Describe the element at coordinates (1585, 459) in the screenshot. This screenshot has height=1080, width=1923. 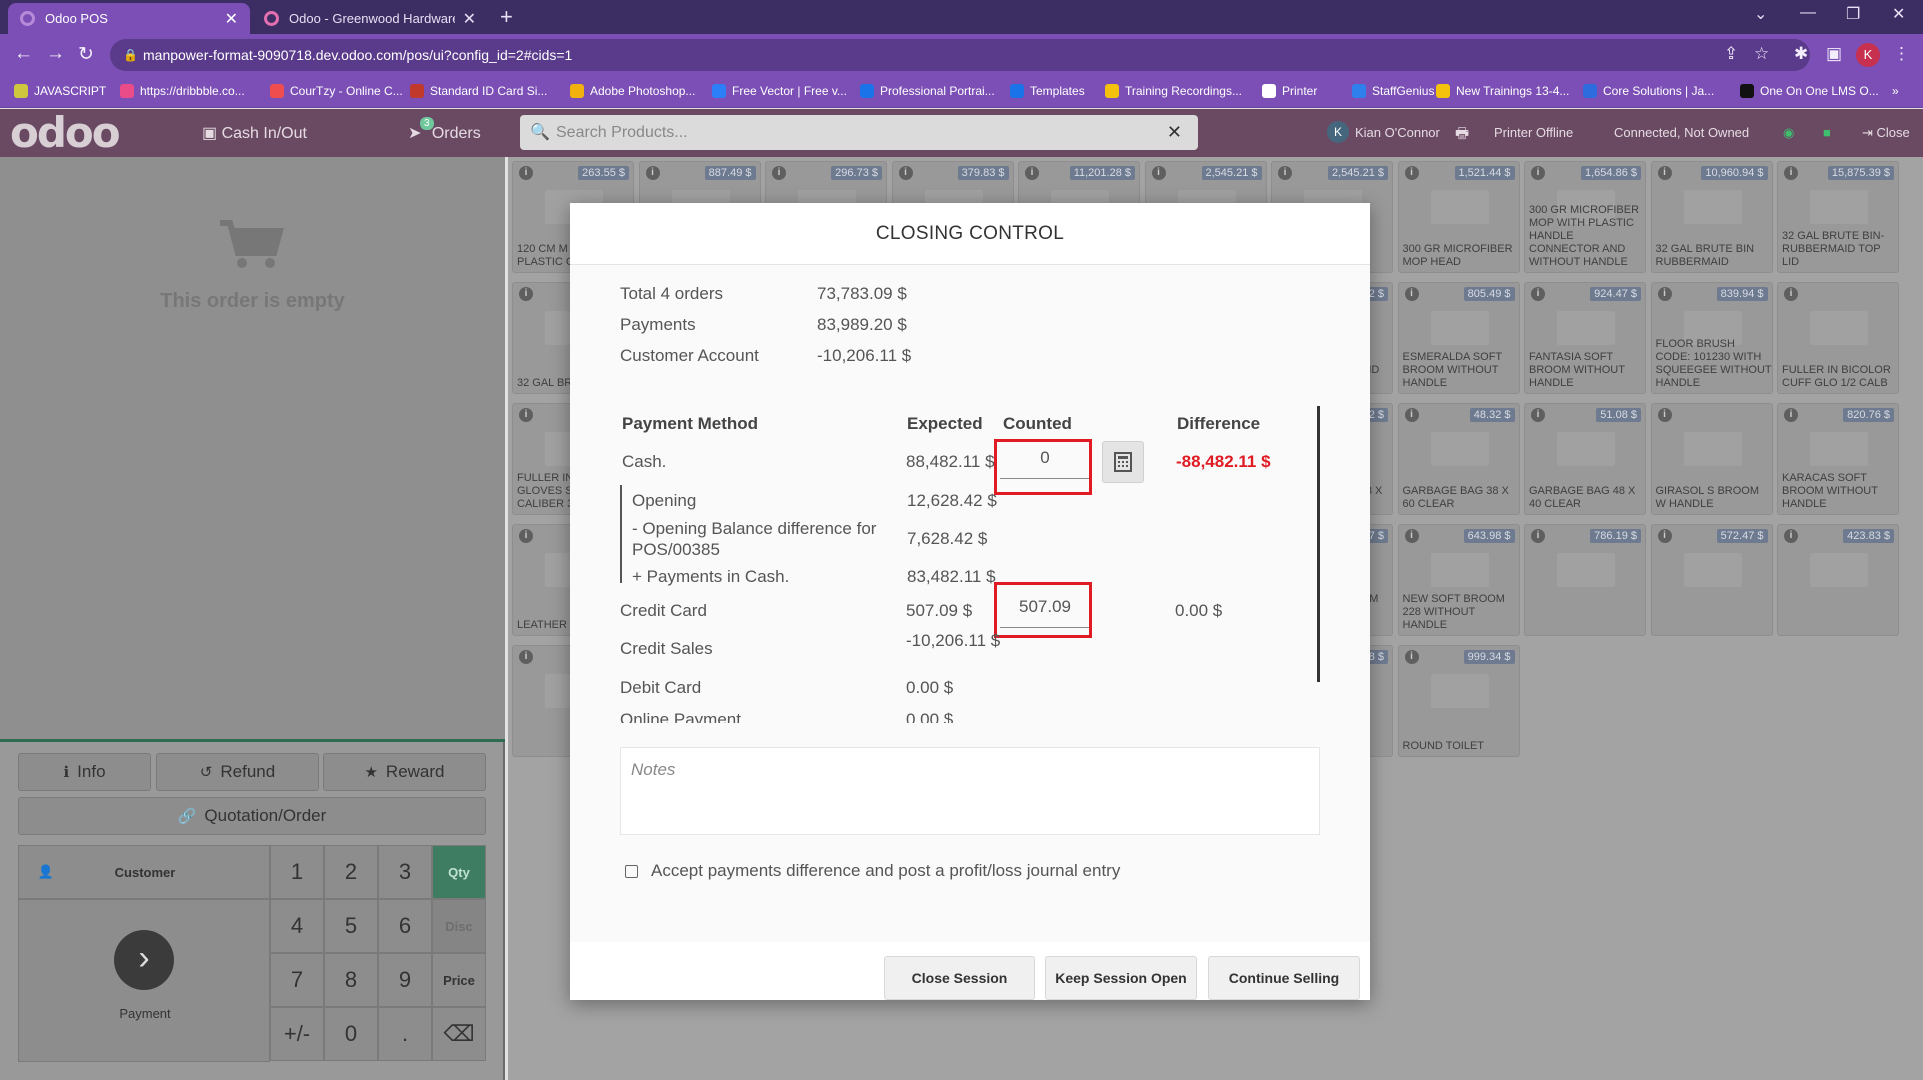
I see `product-card: i 51.08 $ GARBAGE BAG 48 X 40 CLEAR` at that location.